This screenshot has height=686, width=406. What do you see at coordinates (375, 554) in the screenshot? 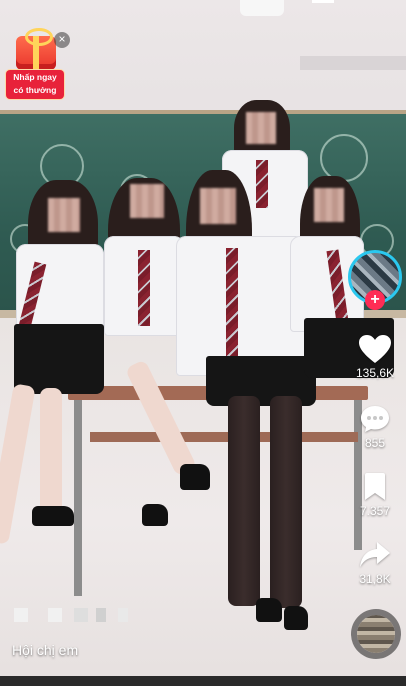
I see `share-arrow-icon` at bounding box center [375, 554].